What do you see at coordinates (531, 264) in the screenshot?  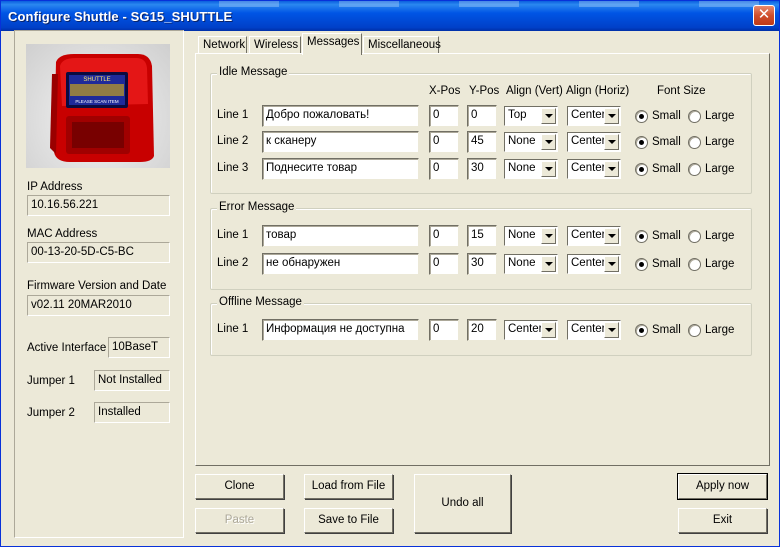 I see `error-line-2-align-vert-select: None` at bounding box center [531, 264].